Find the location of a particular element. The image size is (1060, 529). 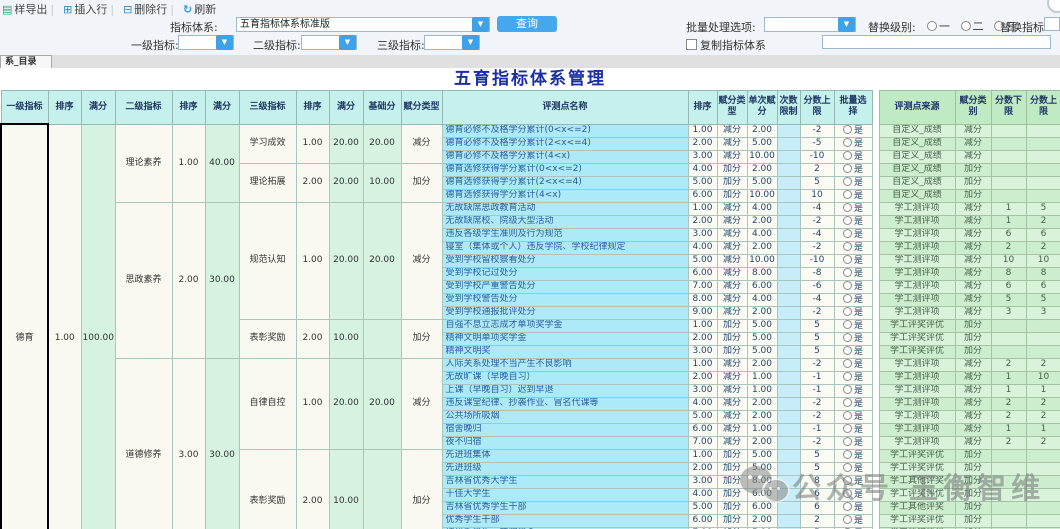

eval-point-name-cell: 受到学校留校察看处分 is located at coordinates (565, 260).